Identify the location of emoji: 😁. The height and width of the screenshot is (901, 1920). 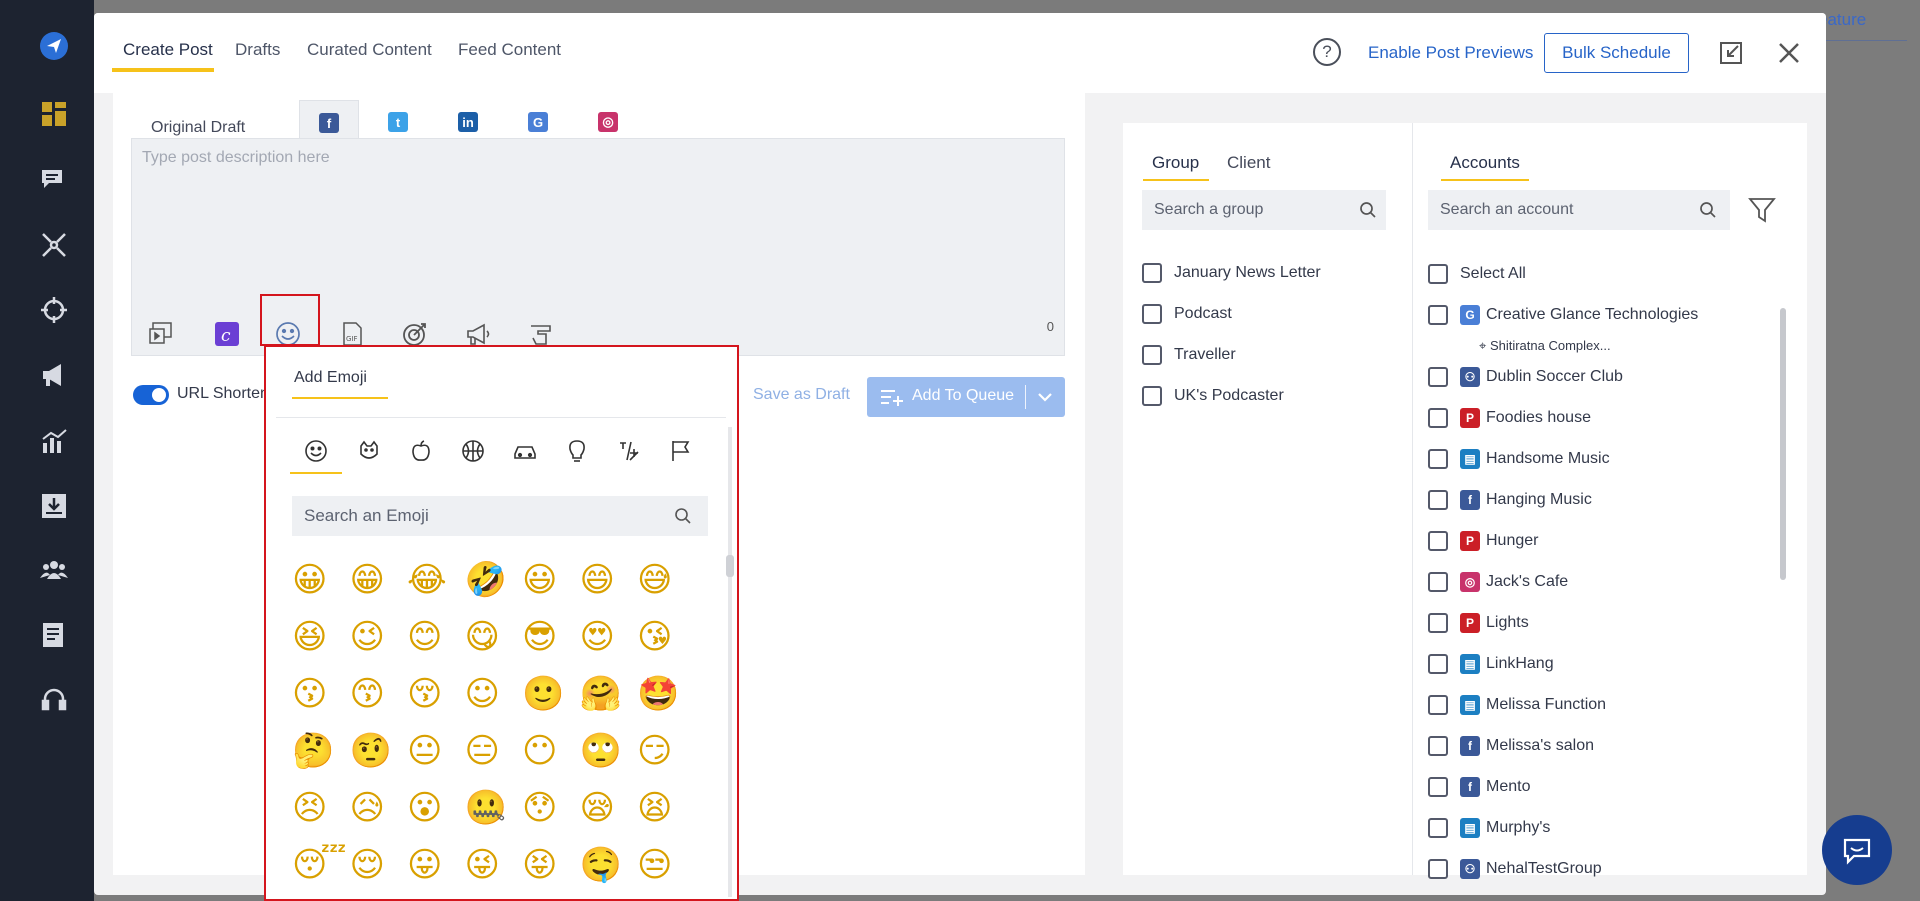
(379, 587).